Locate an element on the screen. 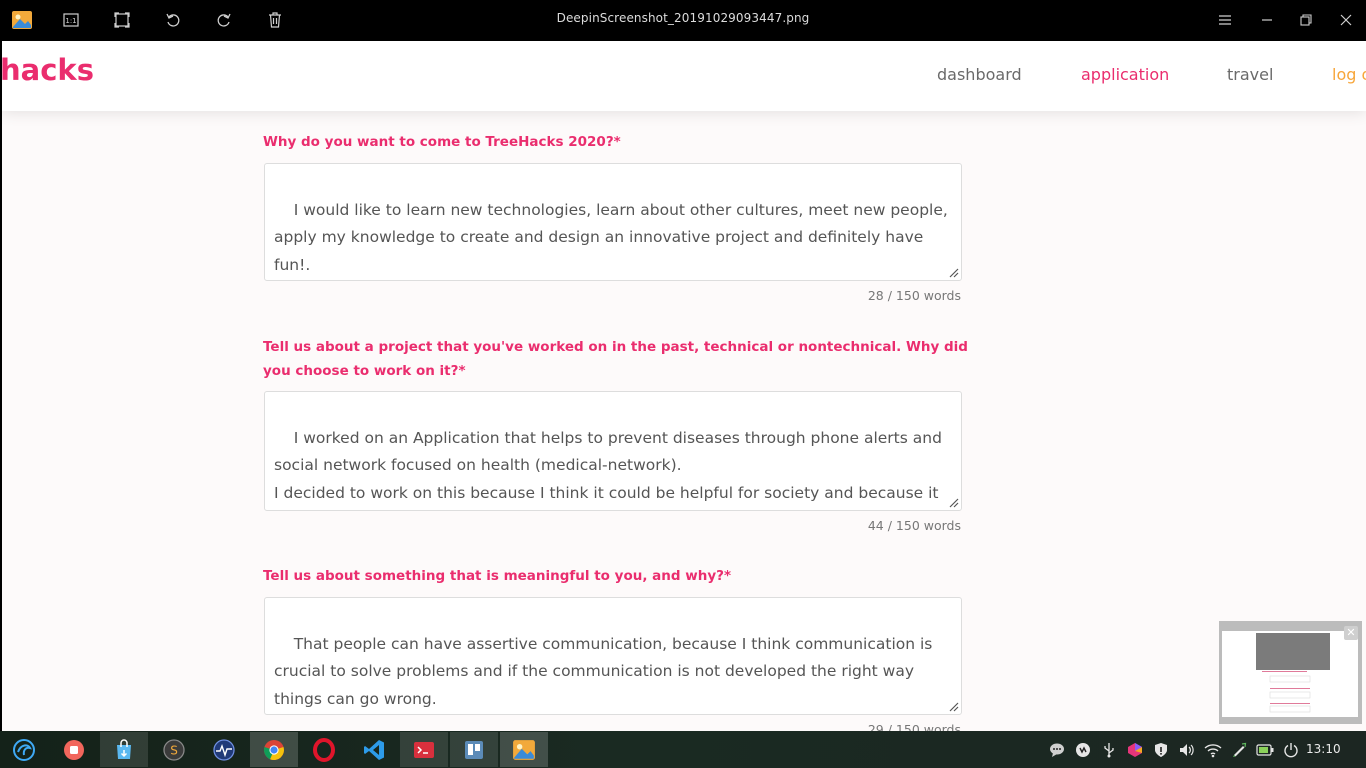 The height and width of the screenshot is (768, 1366). minimize-icon is located at coordinates (1267, 20).